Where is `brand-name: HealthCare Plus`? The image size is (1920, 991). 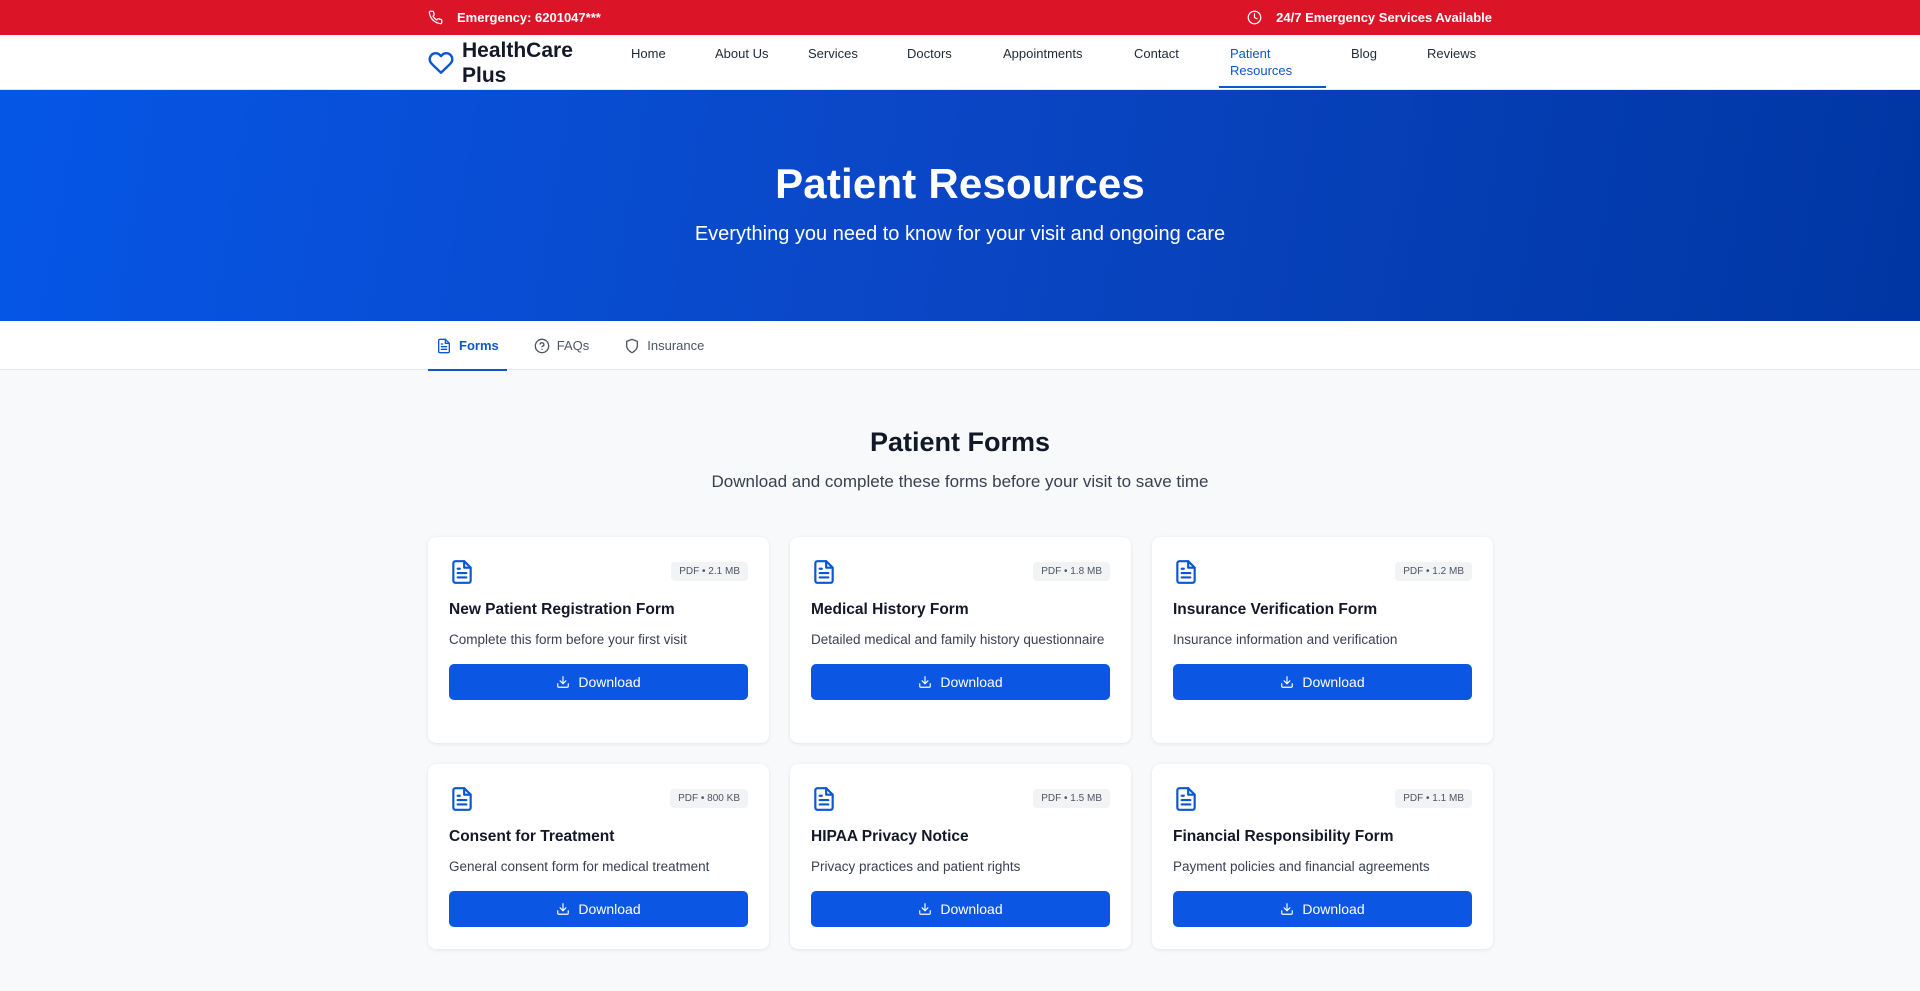
brand-name: HealthCare Plus is located at coordinates (517, 63).